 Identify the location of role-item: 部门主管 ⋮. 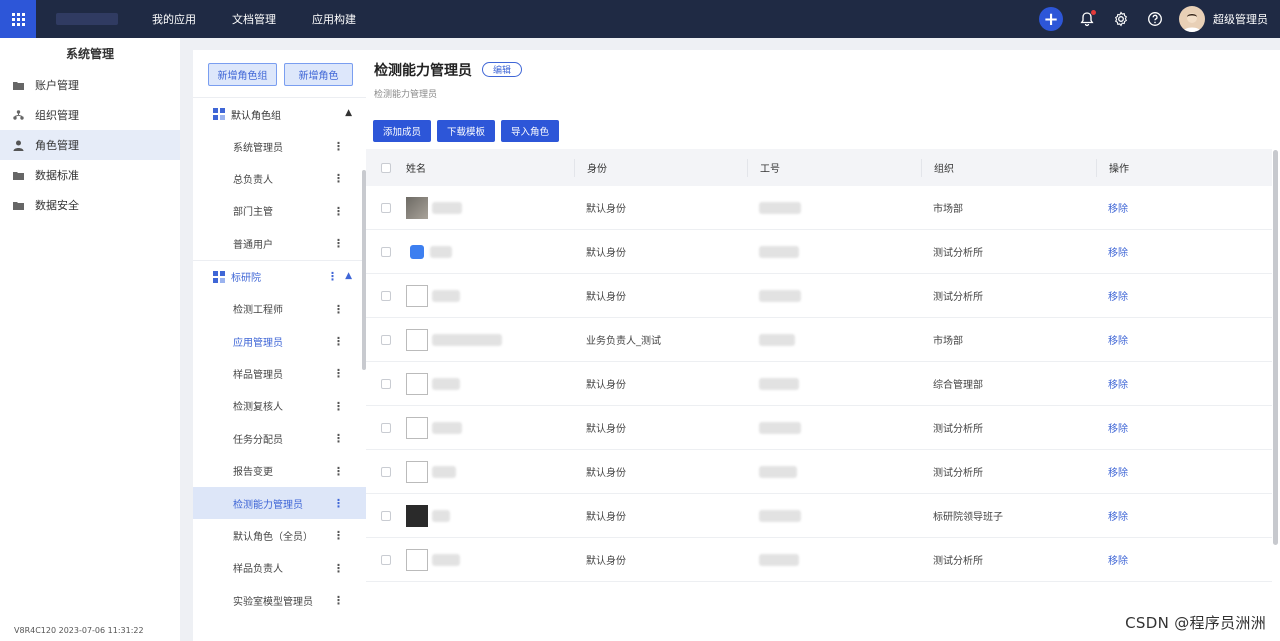
(279, 211).